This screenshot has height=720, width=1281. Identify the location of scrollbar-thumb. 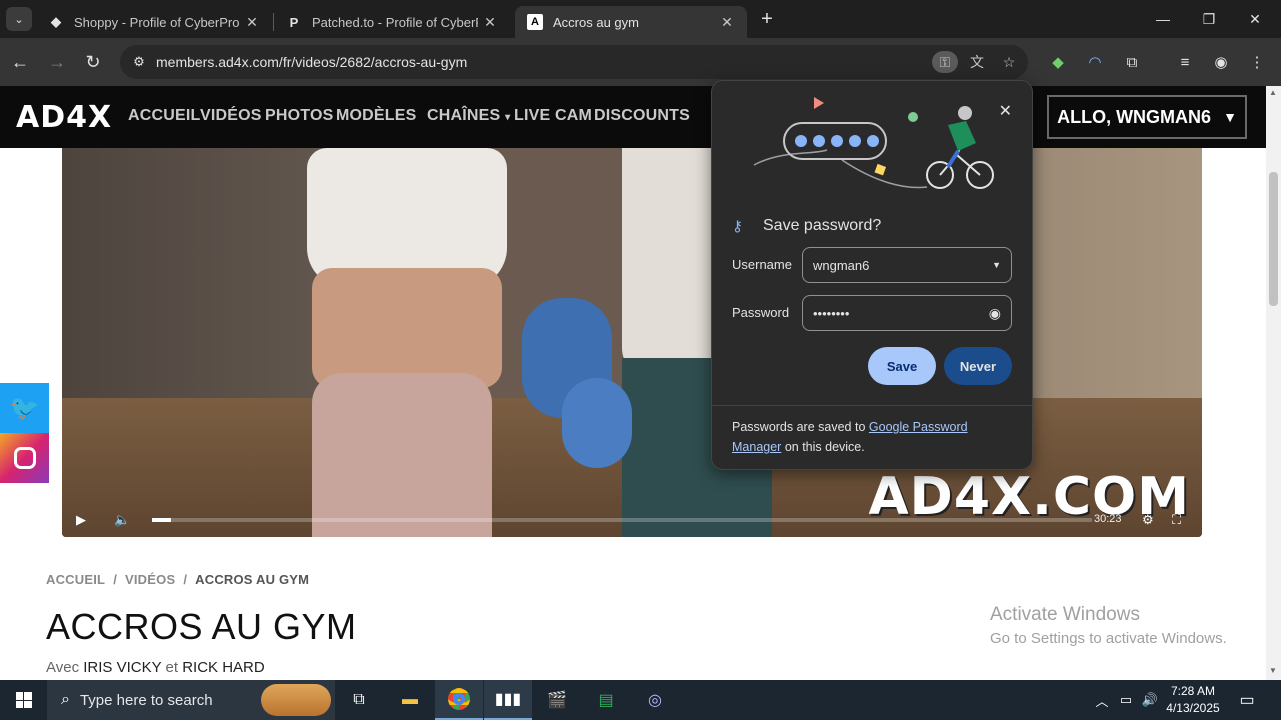
(1273, 239).